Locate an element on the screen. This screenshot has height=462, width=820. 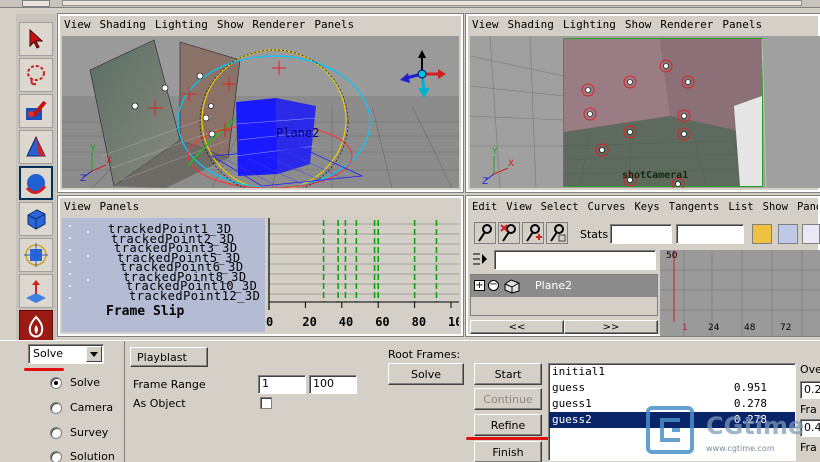
normalize-icon is located at coordinates (811, 234).